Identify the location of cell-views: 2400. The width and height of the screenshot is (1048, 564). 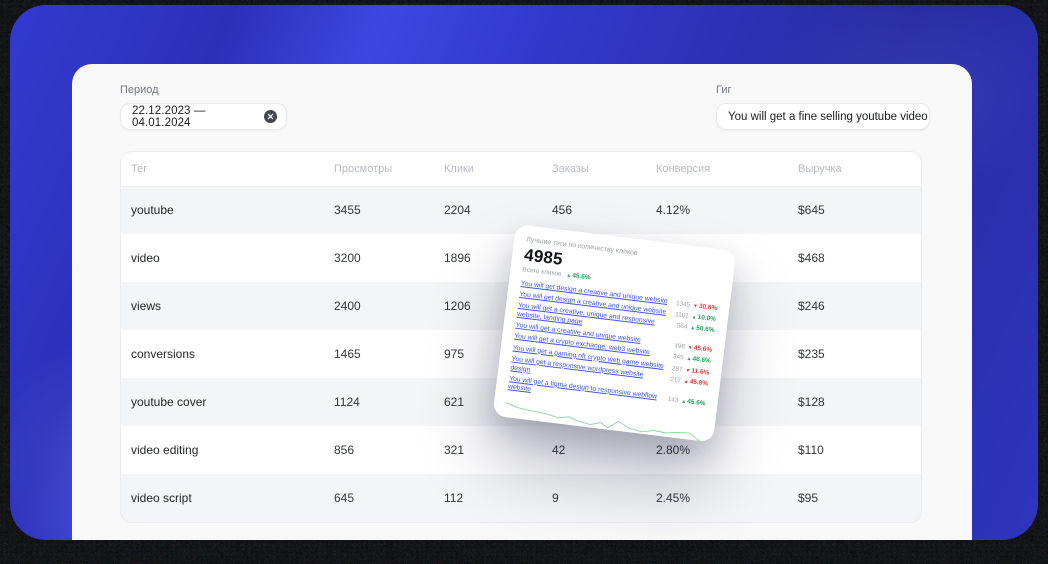
(347, 306).